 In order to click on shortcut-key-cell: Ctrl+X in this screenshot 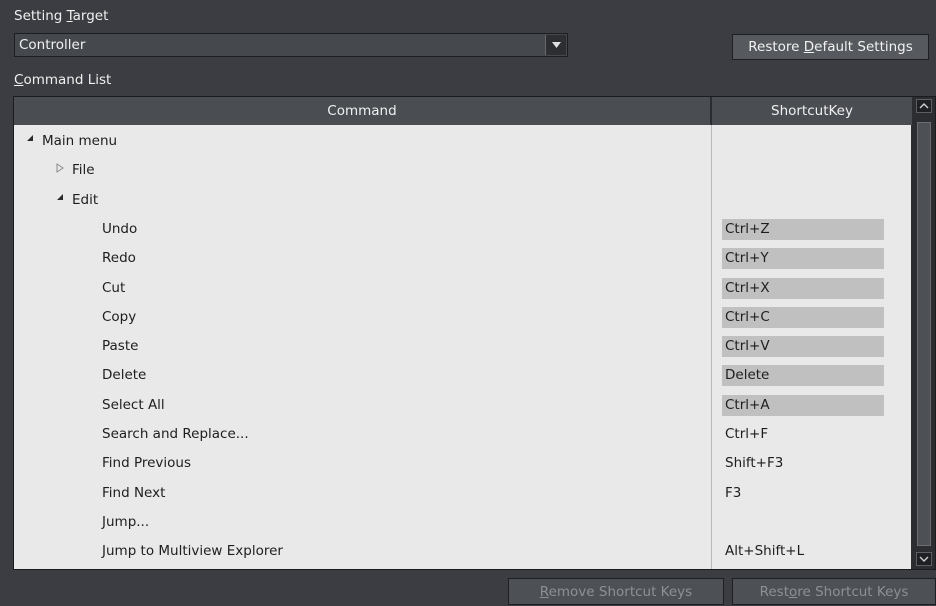, I will do `click(803, 288)`.